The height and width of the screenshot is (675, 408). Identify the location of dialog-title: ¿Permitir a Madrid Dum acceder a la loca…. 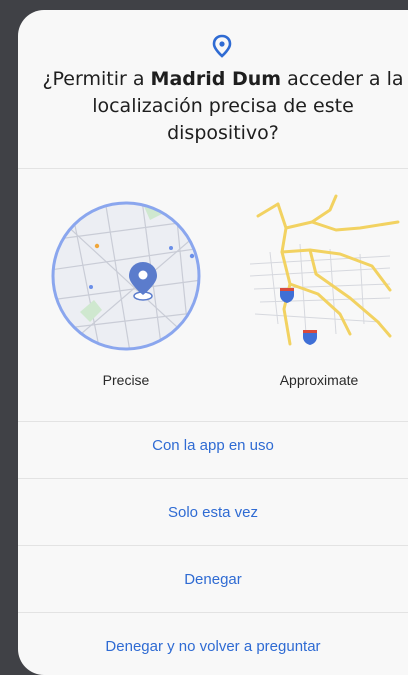
(223, 106).